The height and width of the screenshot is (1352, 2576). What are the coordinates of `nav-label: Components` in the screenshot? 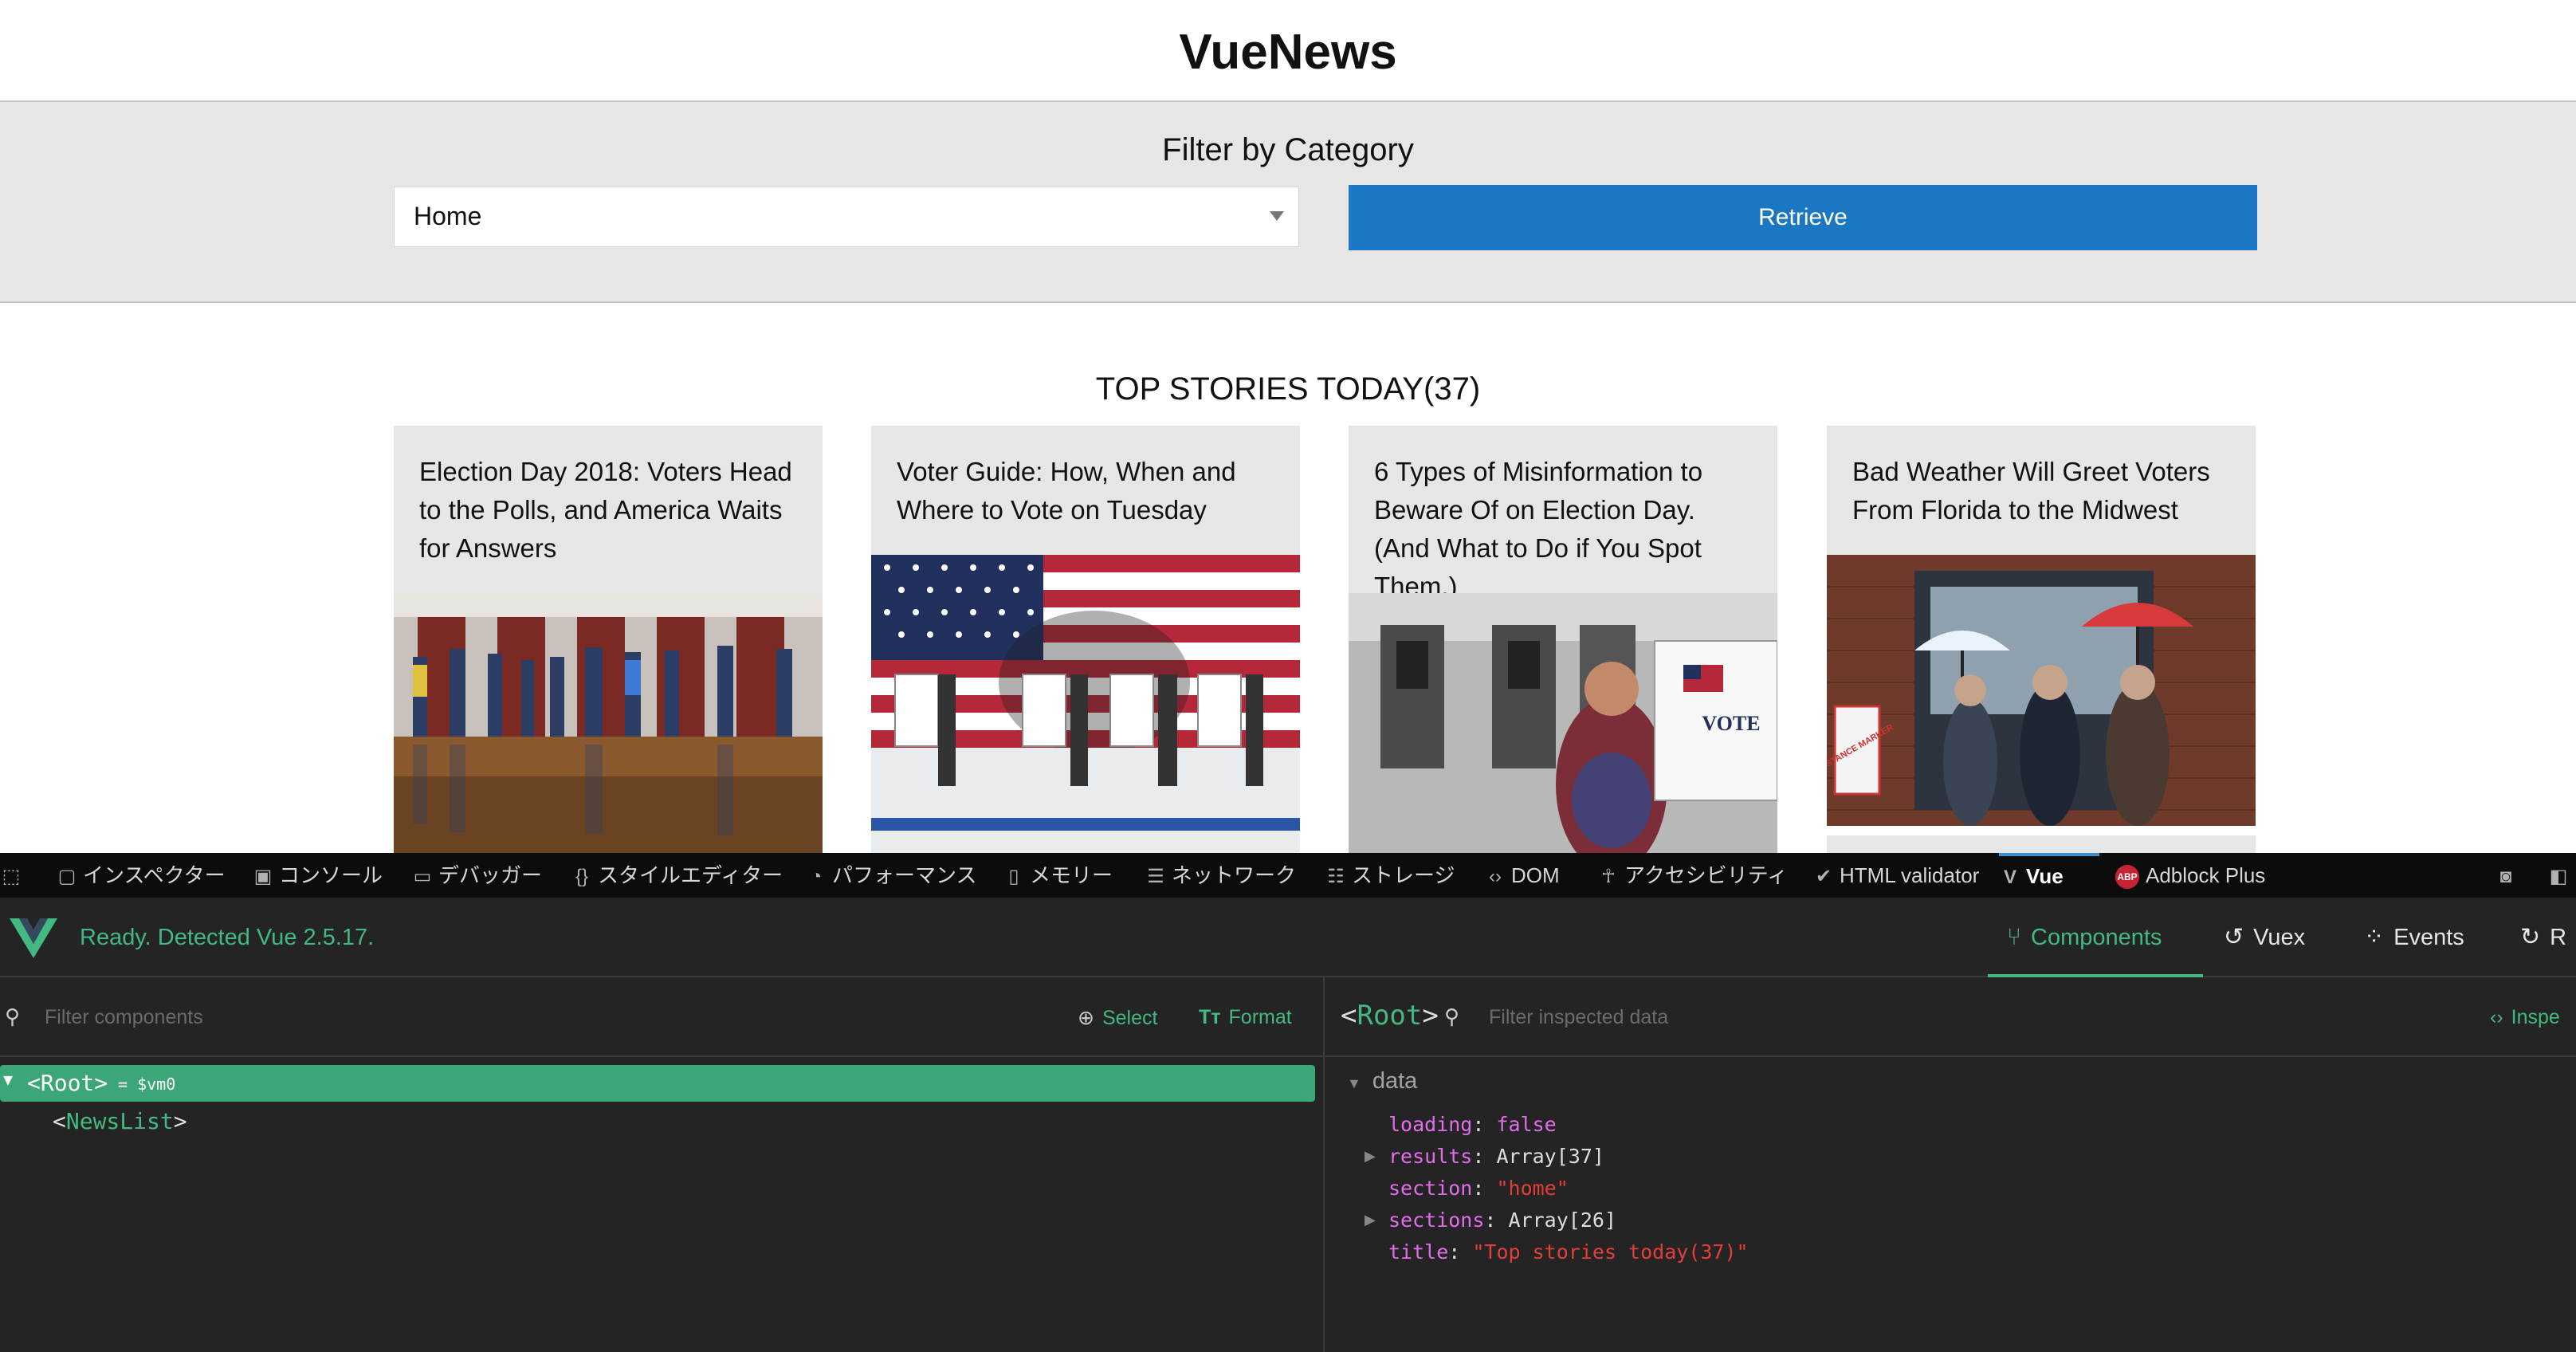 It's located at (2096, 937).